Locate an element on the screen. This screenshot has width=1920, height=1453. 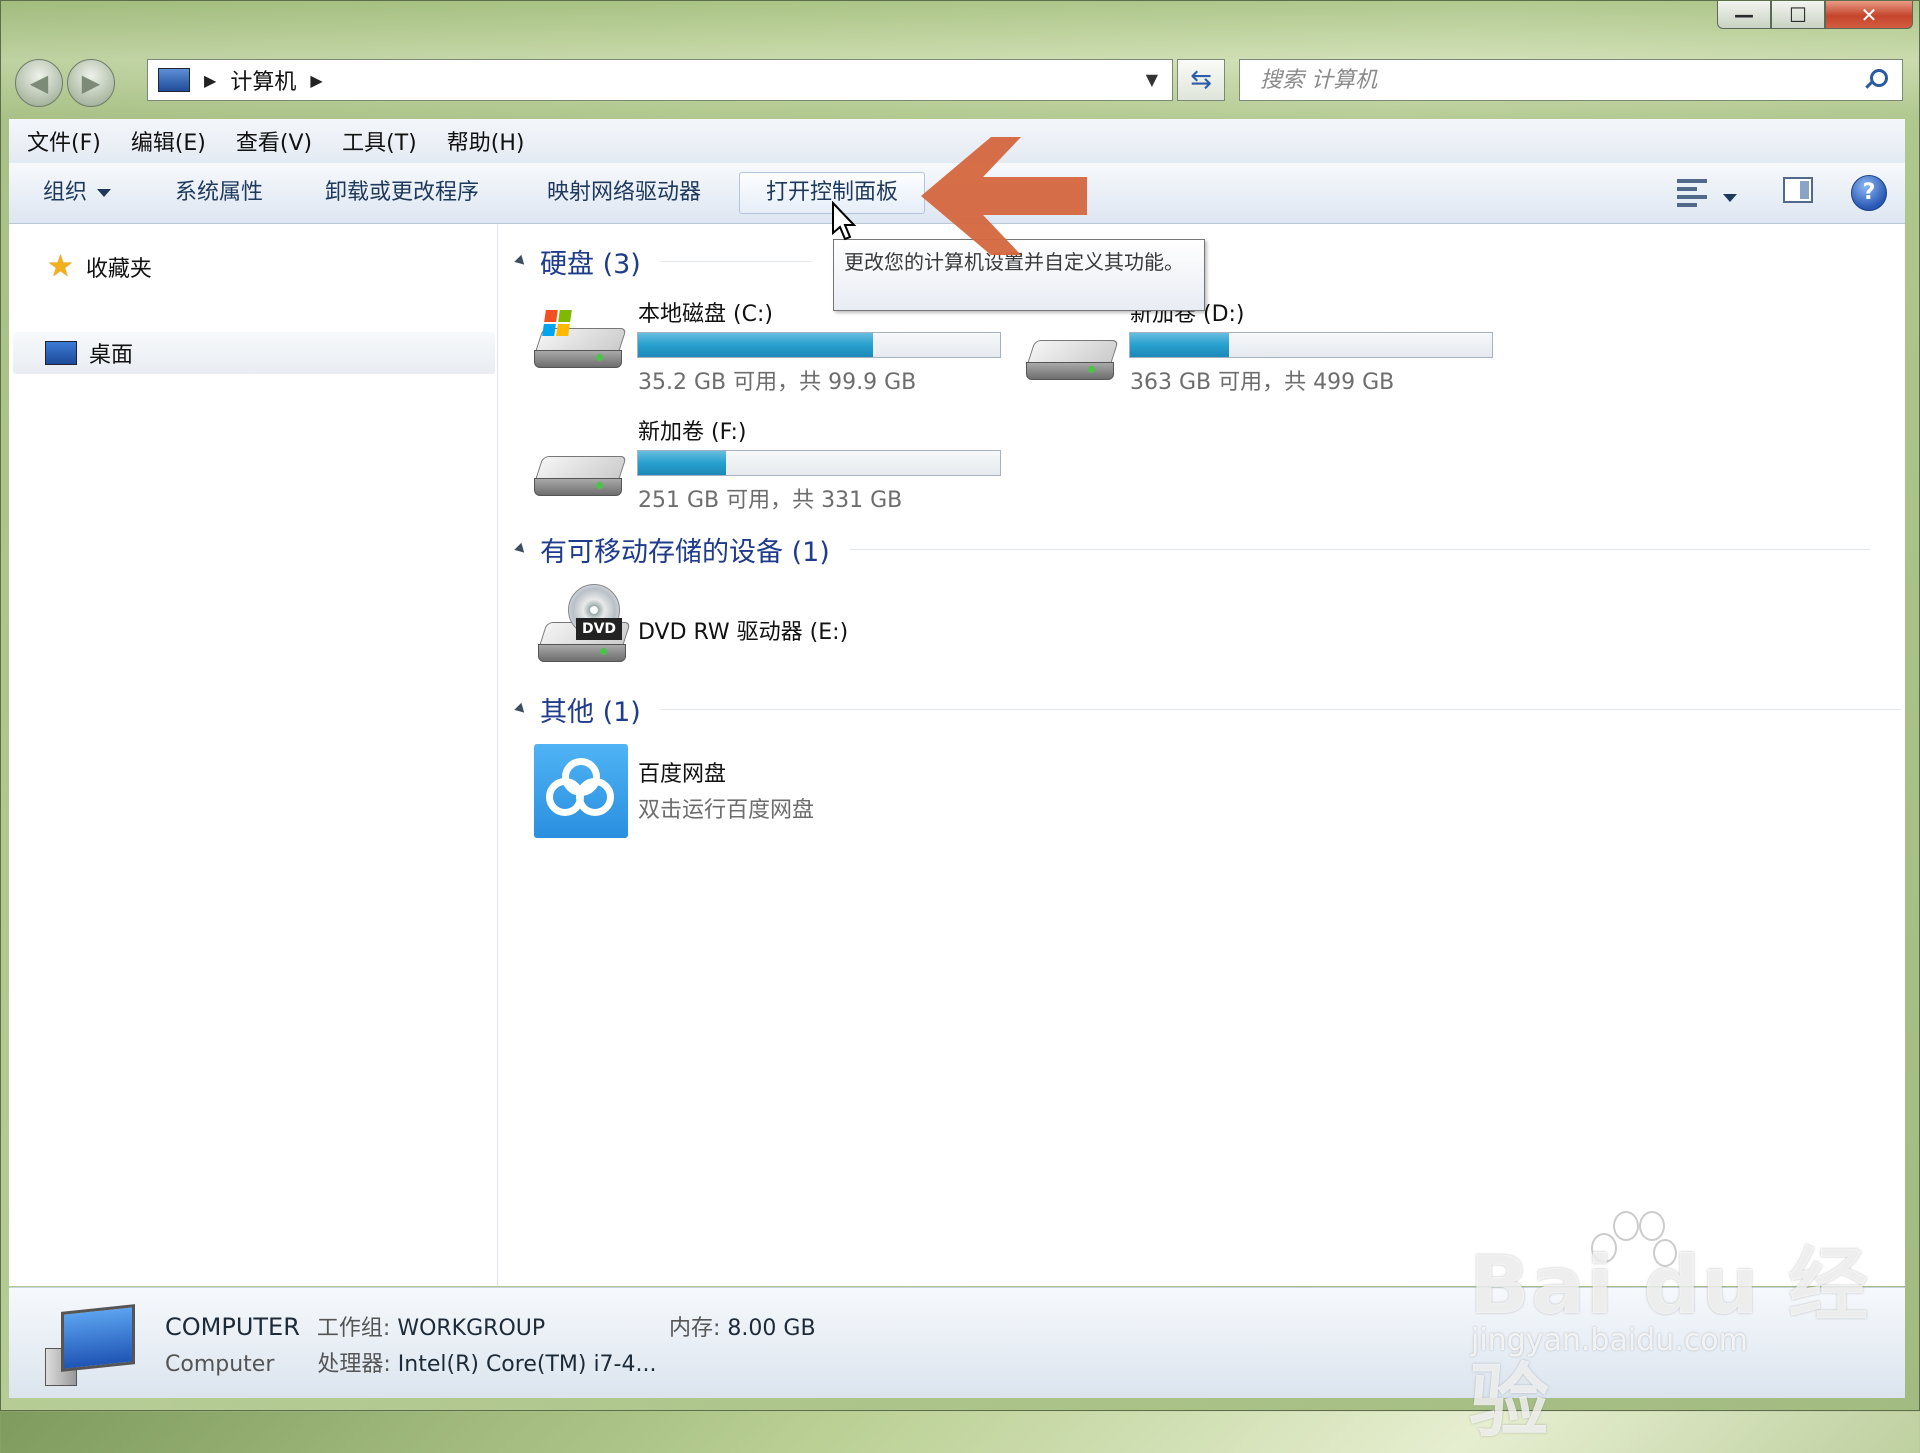
menu-view: 查看(V) is located at coordinates (274, 141).